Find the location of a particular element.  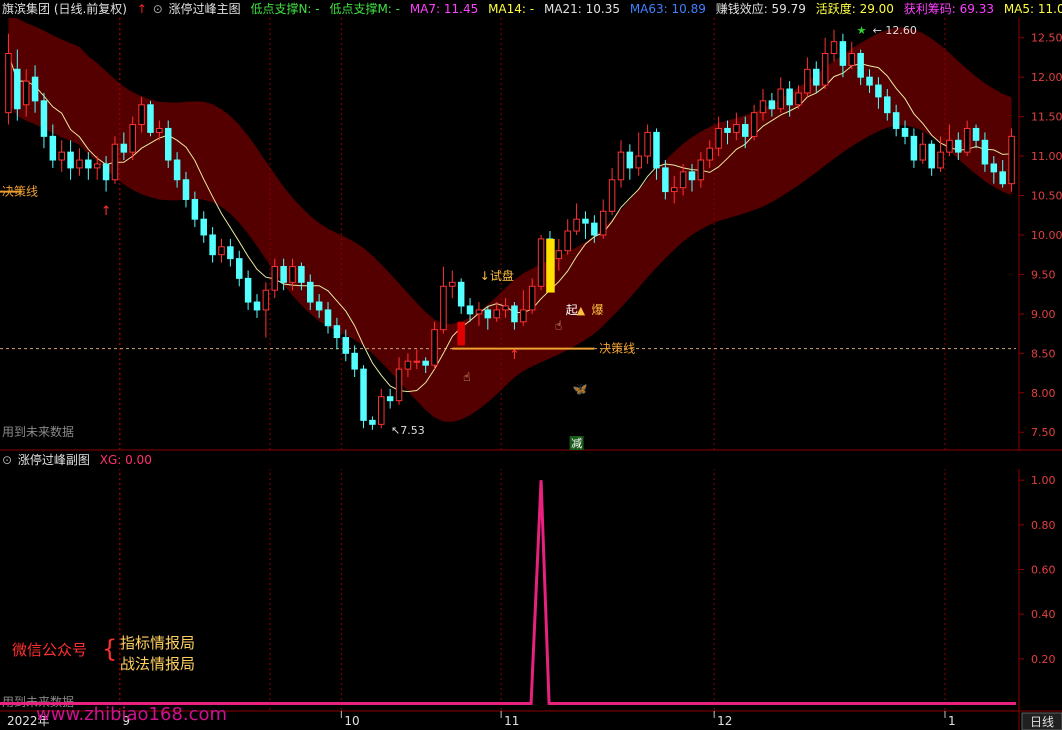

support-m: 低点支撑M: - is located at coordinates (364, 9).